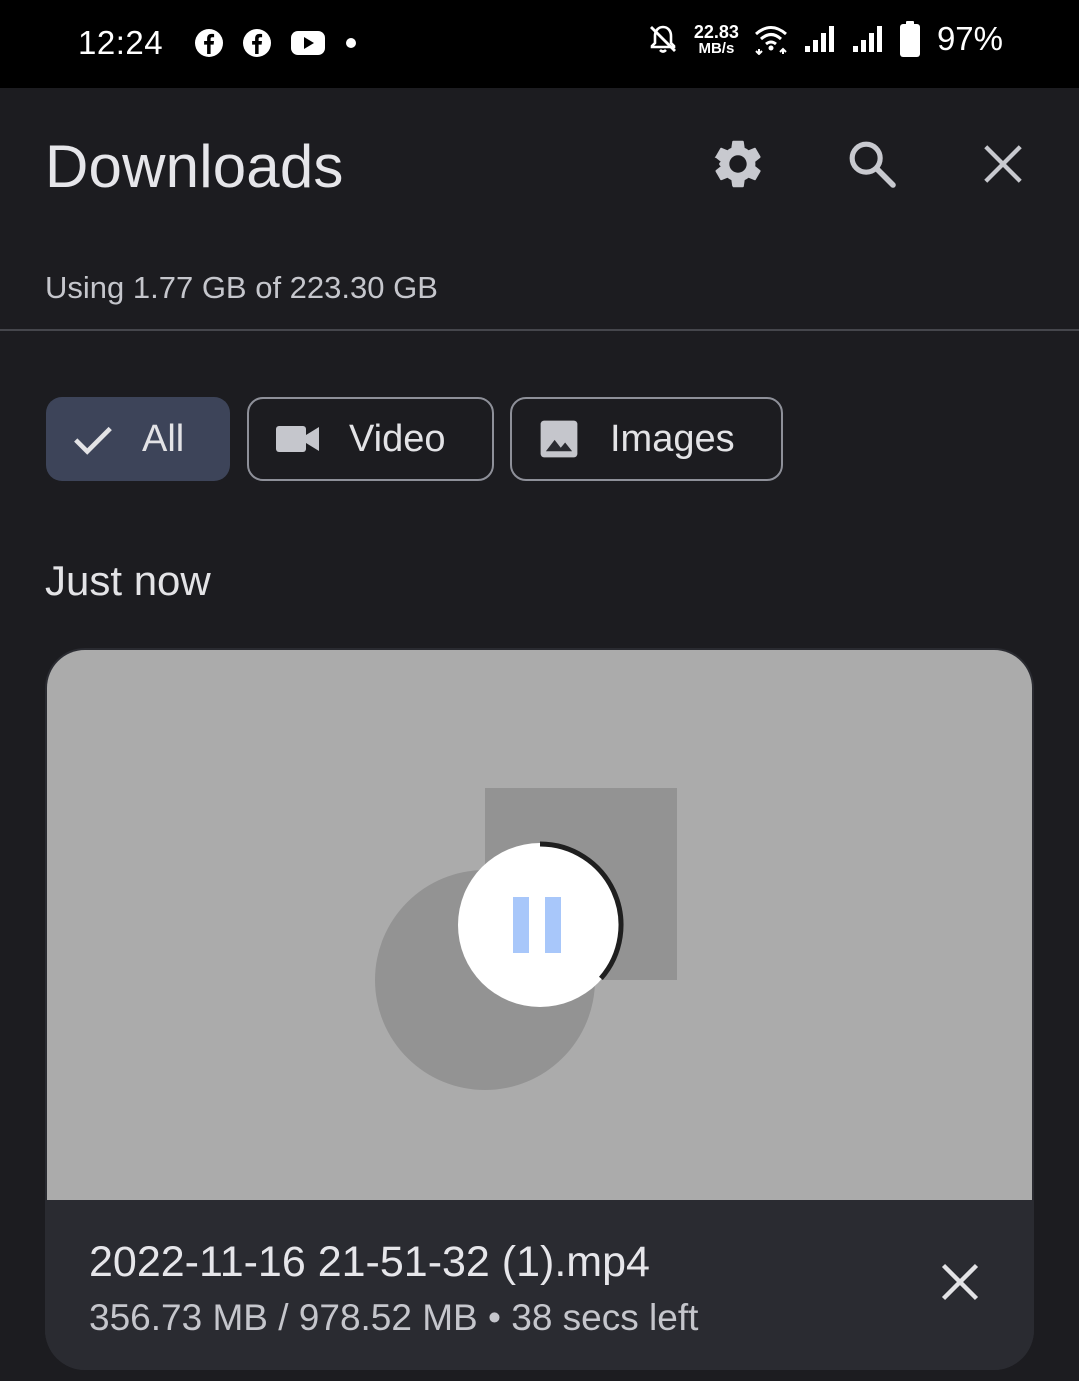 The height and width of the screenshot is (1381, 1079). I want to click on storage-usage: Using 1.77 GB of 223.30 GB, so click(241, 287).